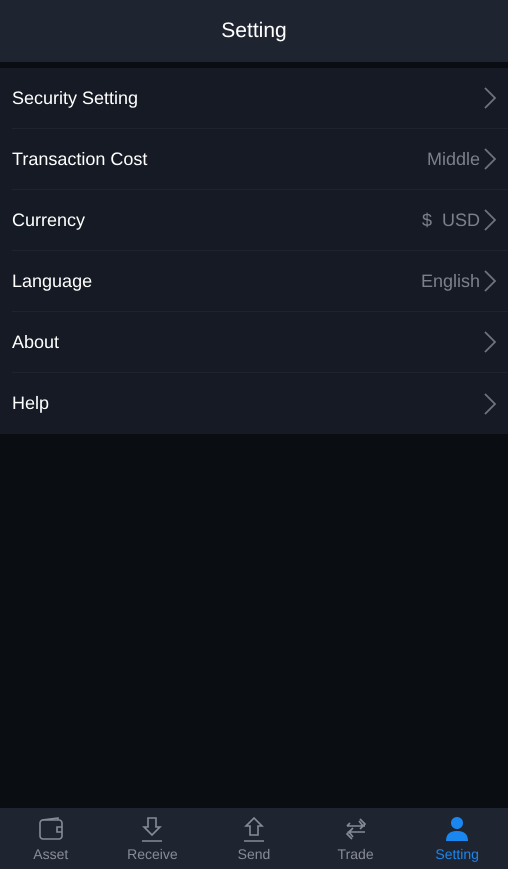  Describe the element at coordinates (153, 838) in the screenshot. I see `tab: Receive` at that location.